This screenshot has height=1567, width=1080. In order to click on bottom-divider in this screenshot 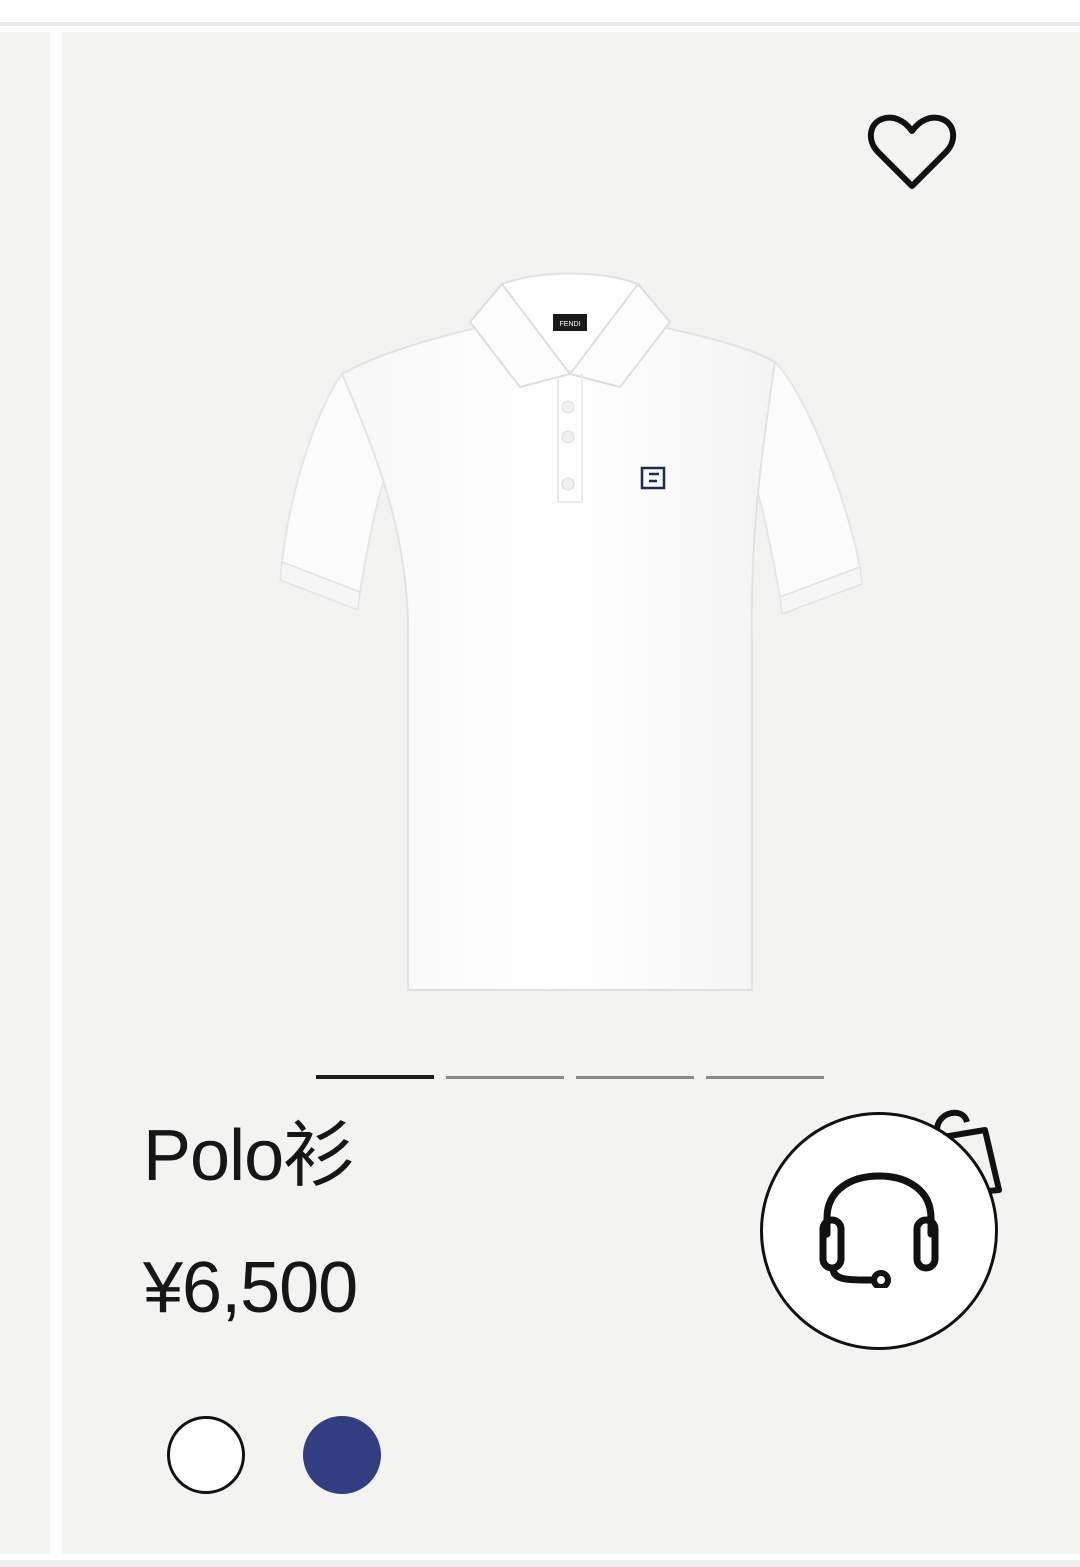, I will do `click(540, 1563)`.